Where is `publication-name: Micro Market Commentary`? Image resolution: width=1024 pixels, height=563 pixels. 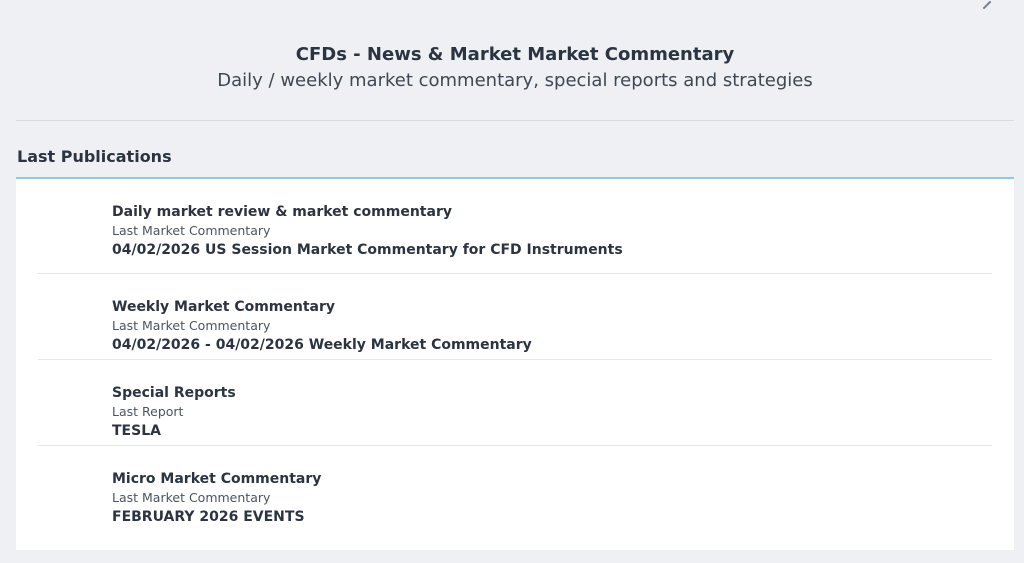 publication-name: Micro Market Commentary is located at coordinates (552, 479).